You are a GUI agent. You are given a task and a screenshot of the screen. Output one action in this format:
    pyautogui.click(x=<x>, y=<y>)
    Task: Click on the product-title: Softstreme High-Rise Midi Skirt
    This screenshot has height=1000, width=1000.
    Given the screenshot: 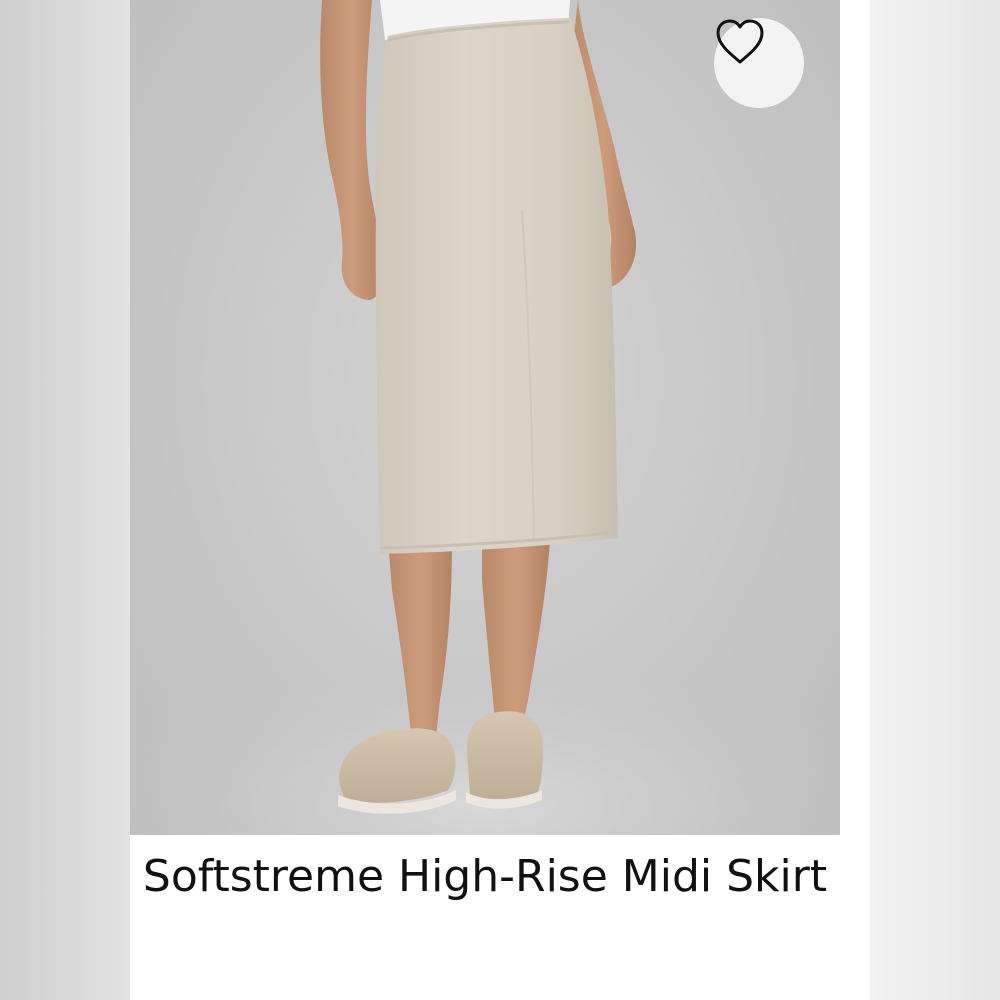 What is the action you would take?
    pyautogui.click(x=485, y=877)
    